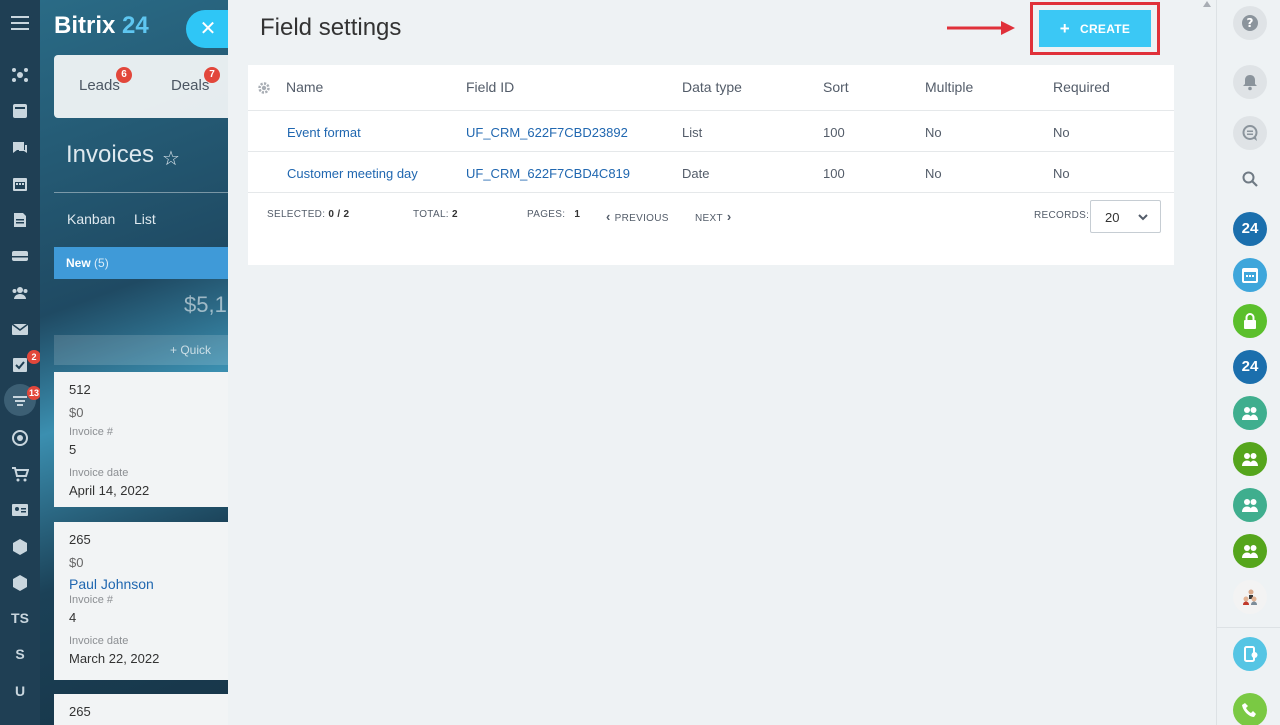 The image size is (1280, 725). What do you see at coordinates (207, 29) in the screenshot?
I see `close-panel-button: ✕` at bounding box center [207, 29].